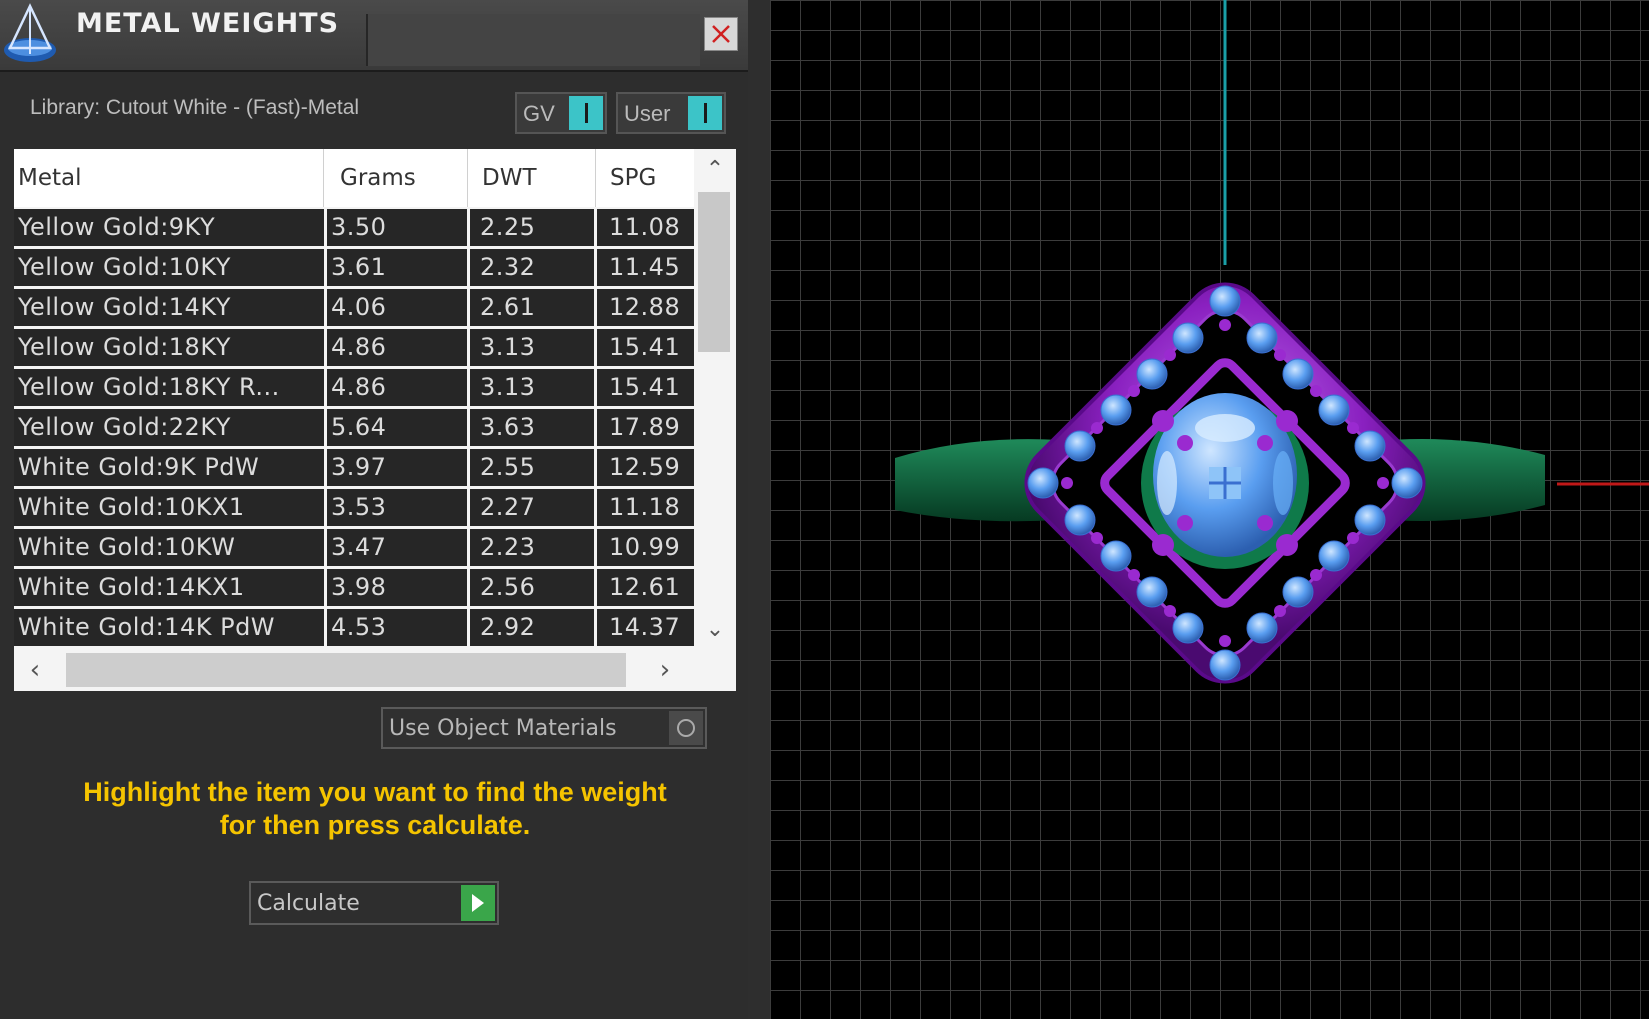 The height and width of the screenshot is (1019, 1649). I want to click on cell-metal: Yellow Gold:10KY, so click(170, 267).